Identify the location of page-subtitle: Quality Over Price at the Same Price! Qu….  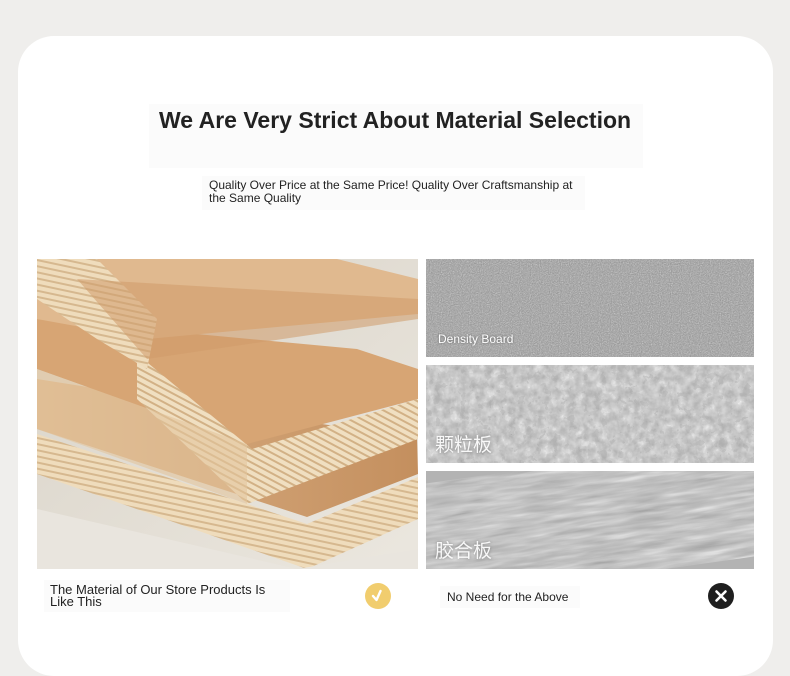
(393, 193).